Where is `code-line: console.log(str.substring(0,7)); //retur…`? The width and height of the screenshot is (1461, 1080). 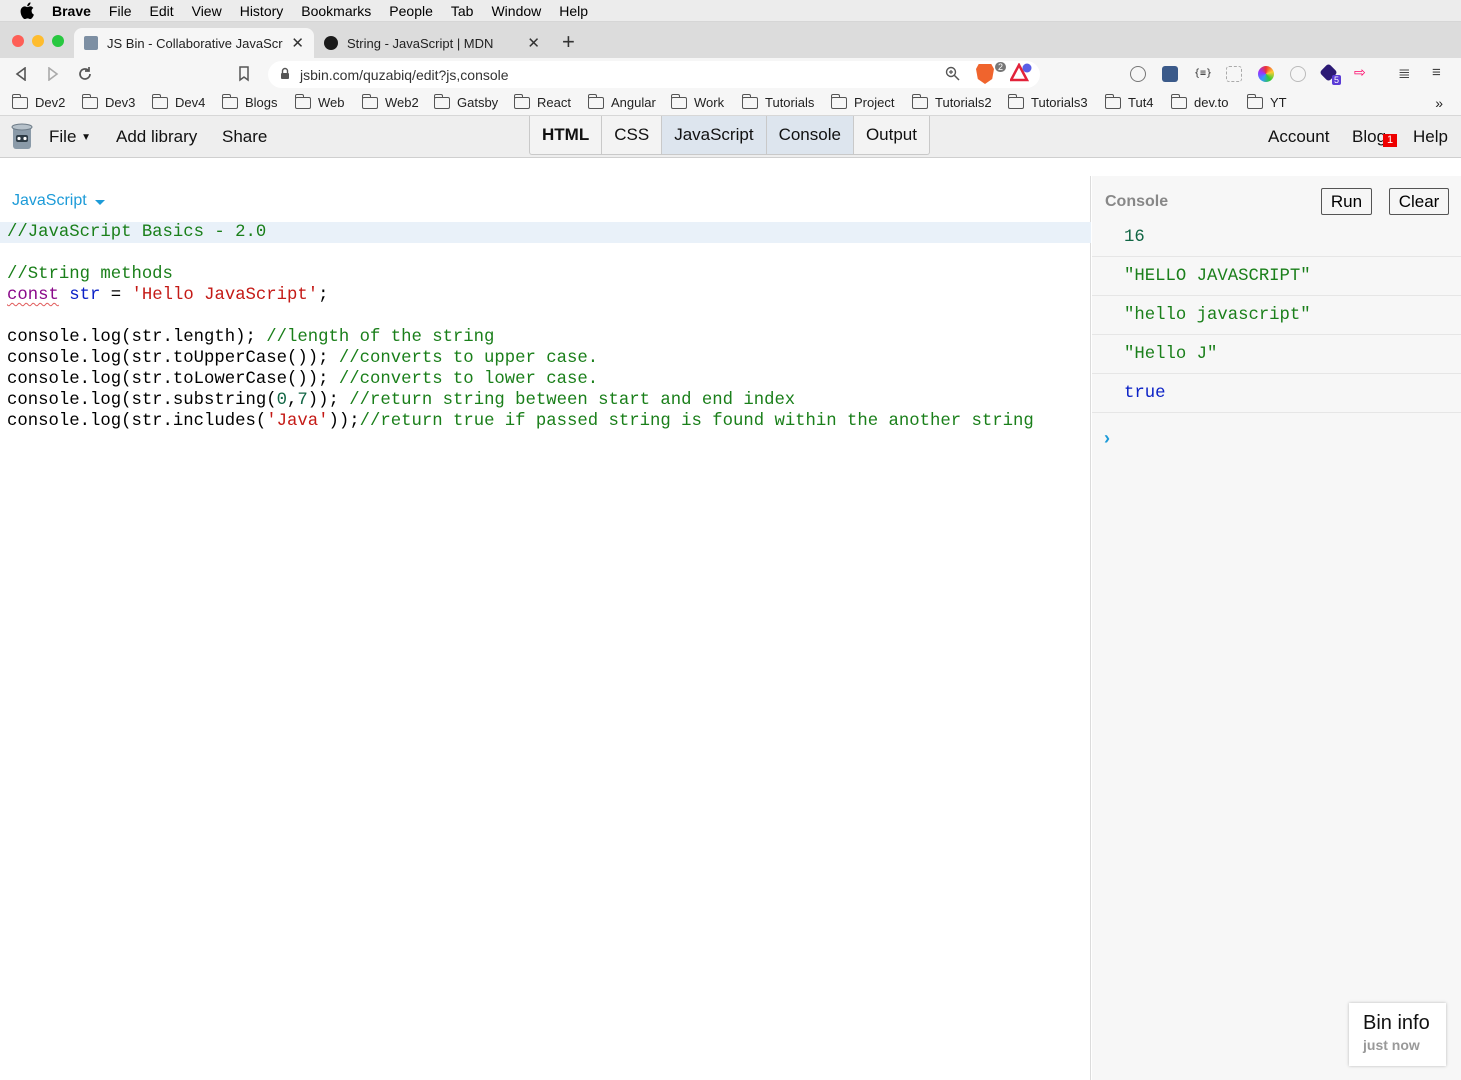 code-line: console.log(str.substring(0,7)); //retur… is located at coordinates (401, 400).